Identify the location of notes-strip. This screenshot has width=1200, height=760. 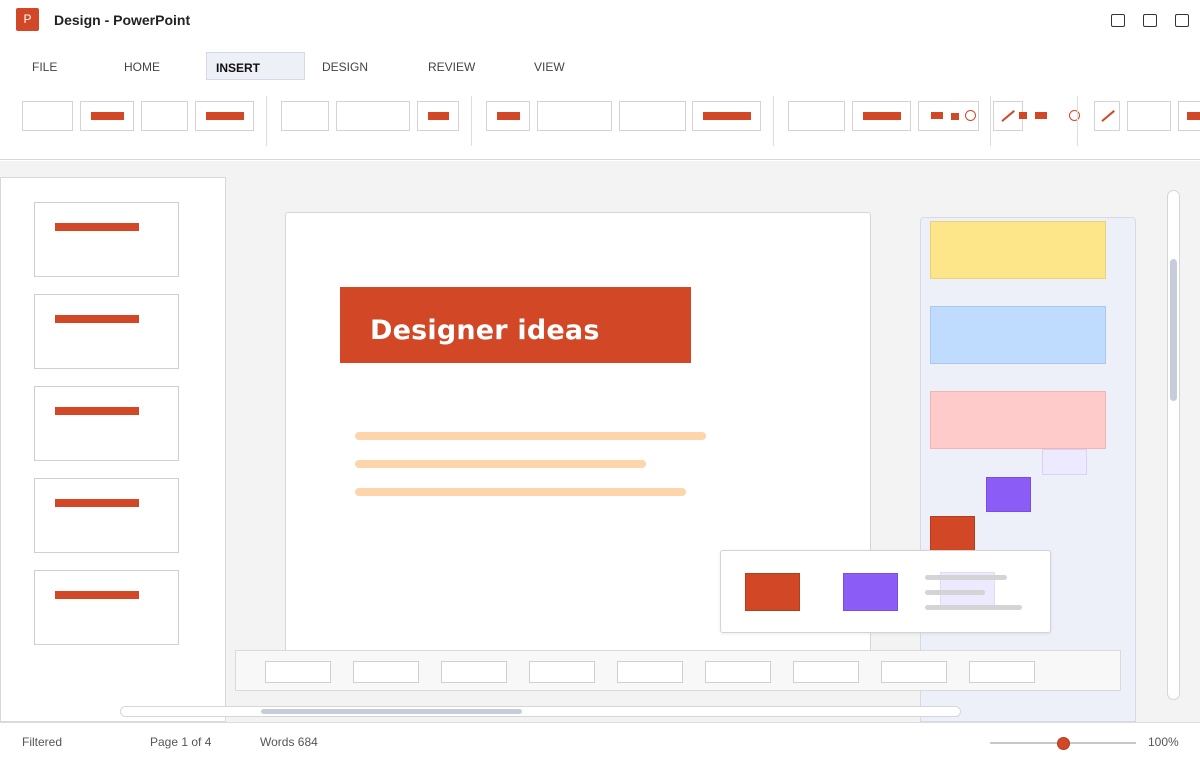
(678, 670).